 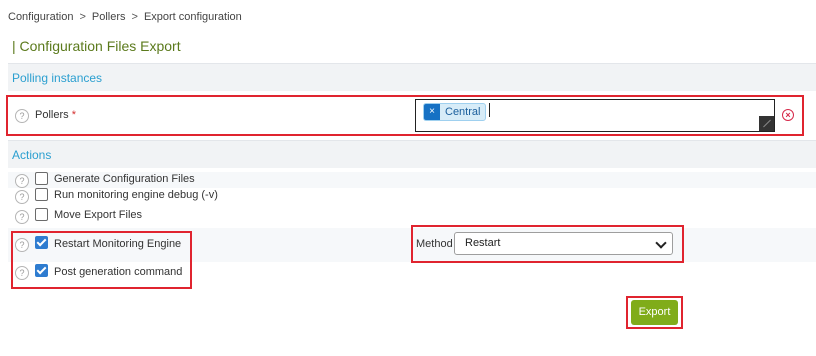 What do you see at coordinates (788, 115) in the screenshot?
I see `clear-selection-icon: ×` at bounding box center [788, 115].